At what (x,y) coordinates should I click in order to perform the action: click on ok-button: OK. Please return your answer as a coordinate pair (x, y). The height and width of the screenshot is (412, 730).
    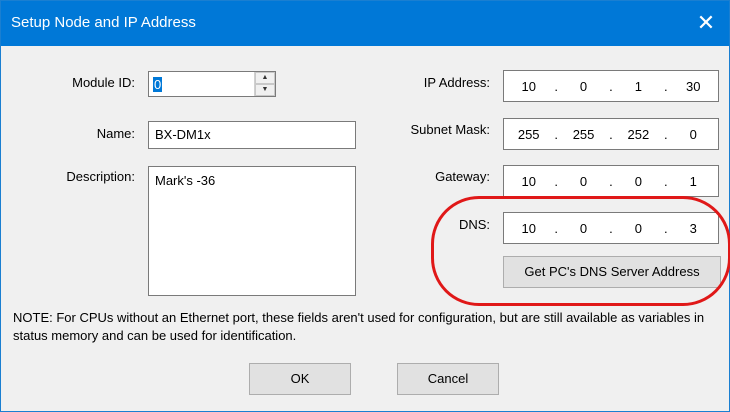
    Looking at the image, I should click on (300, 379).